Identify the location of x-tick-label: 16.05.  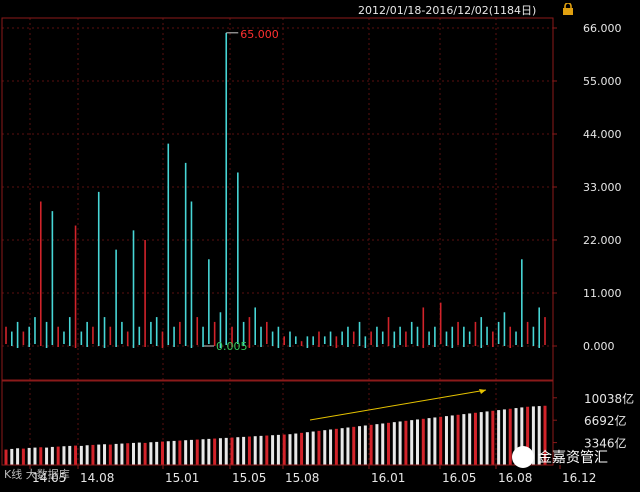
(459, 478).